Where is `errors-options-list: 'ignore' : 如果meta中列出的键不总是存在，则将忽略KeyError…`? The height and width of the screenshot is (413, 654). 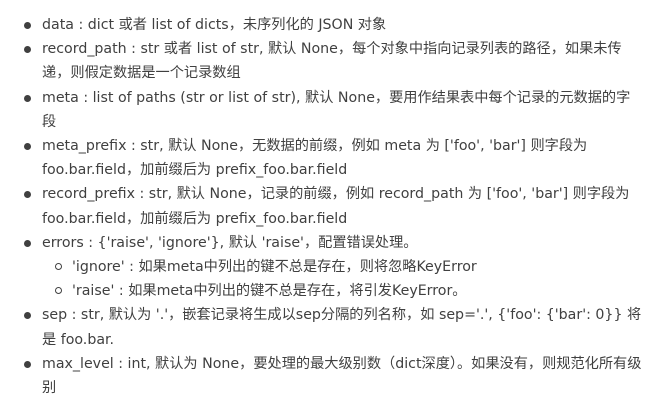
errors-options-list: 'ignore' : 如果meta中列出的键不总是存在，则将忽略KeyError… is located at coordinates (343, 279).